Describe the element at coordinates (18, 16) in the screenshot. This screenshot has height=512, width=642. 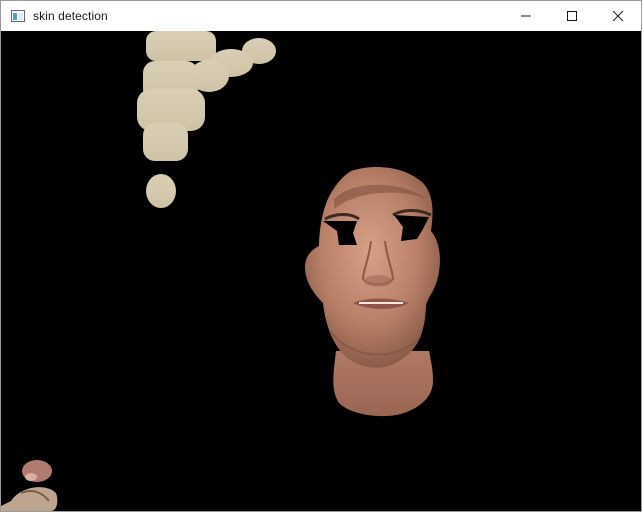
I see `window-app-icon` at that location.